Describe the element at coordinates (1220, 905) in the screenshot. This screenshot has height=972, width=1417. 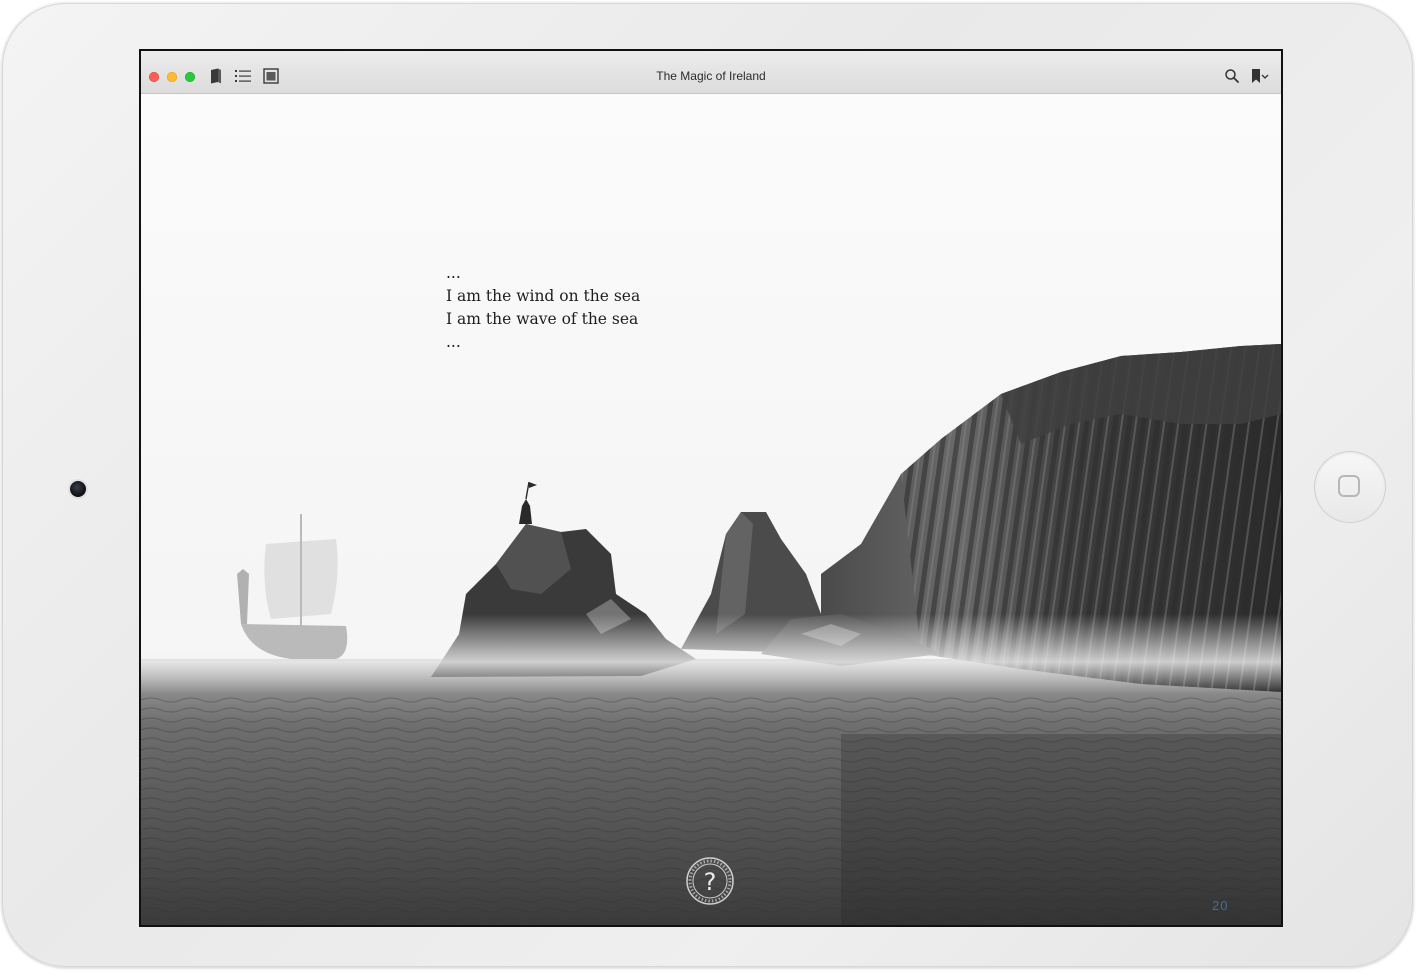
I see `page-number: 20` at that location.